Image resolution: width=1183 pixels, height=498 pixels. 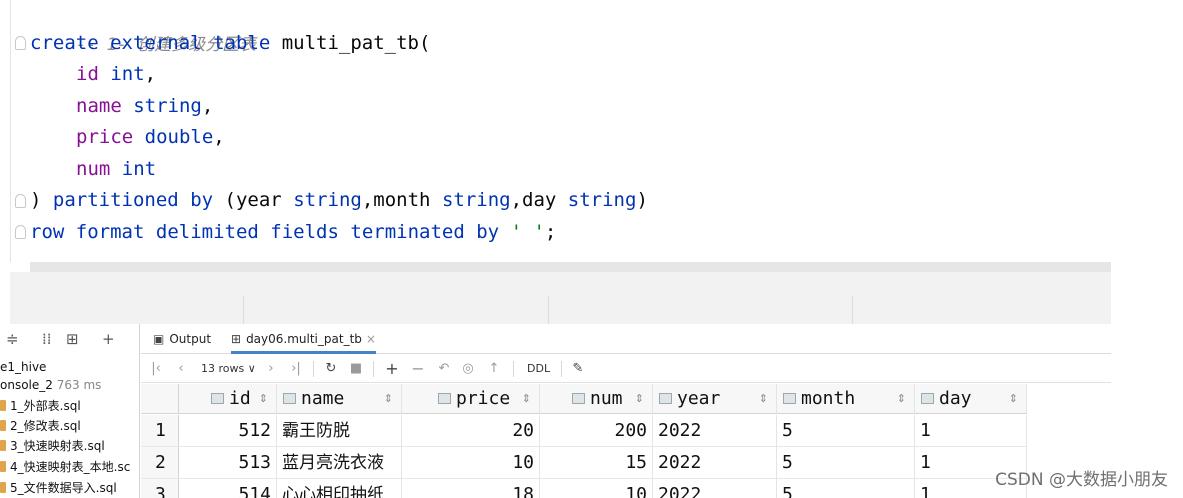 What do you see at coordinates (228, 463) in the screenshot?
I see `cell-id: 513` at bounding box center [228, 463].